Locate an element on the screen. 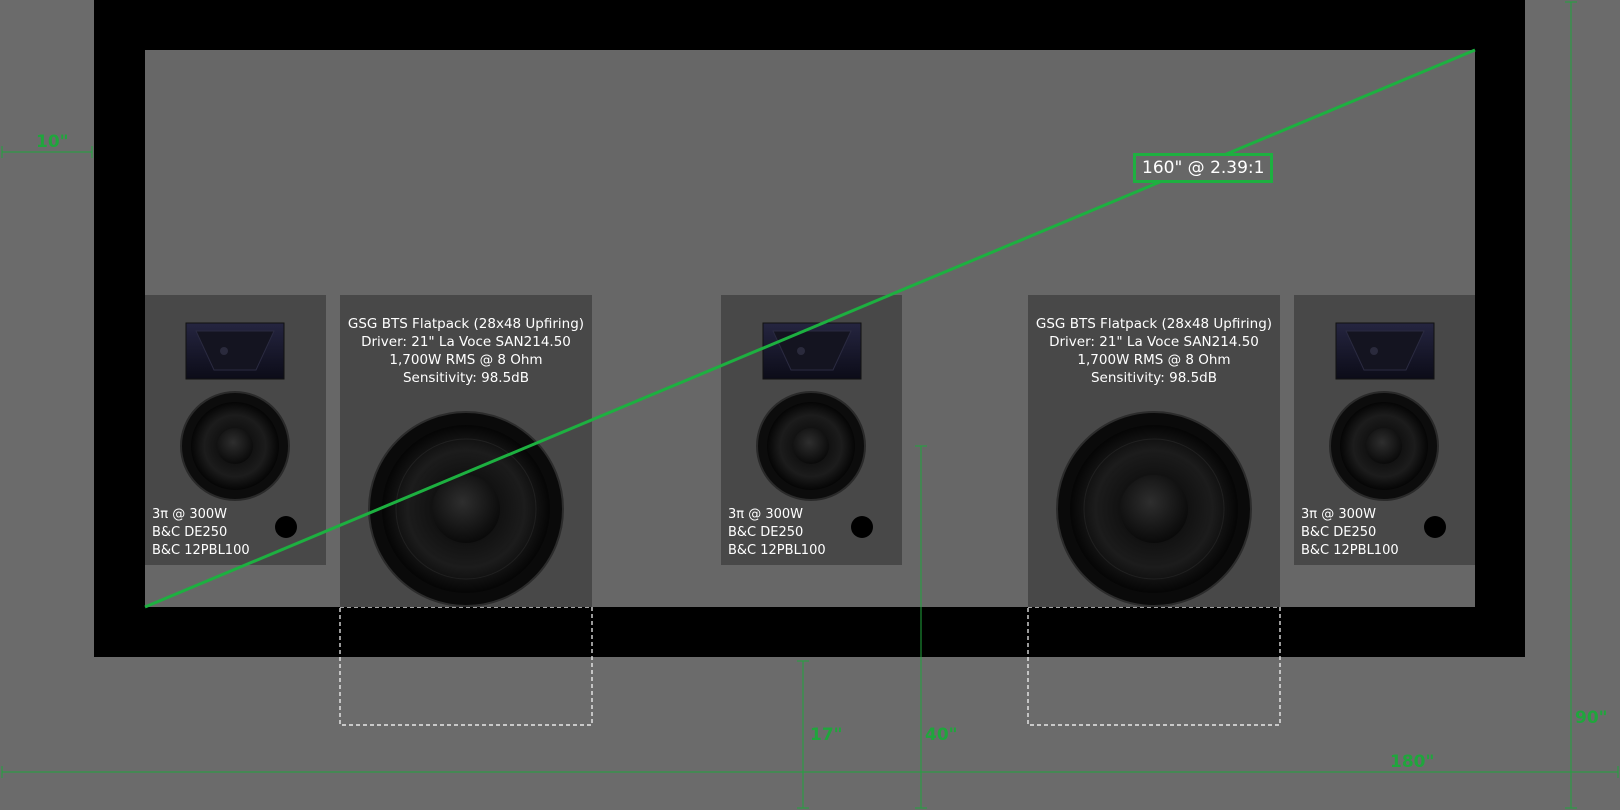 The image size is (1620, 810). woofer-center is located at coordinates (811, 446).